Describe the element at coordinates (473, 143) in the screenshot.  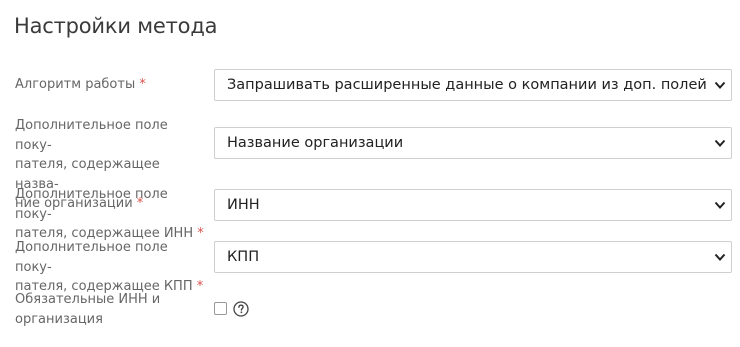
I see `organization-field-select: Название организации` at that location.